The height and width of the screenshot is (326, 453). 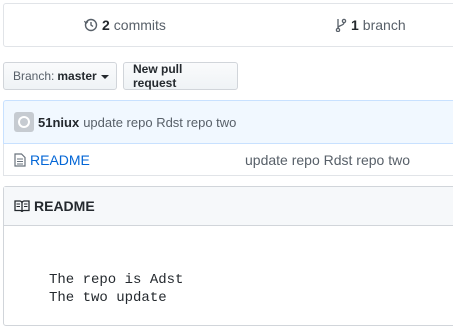 I want to click on branch-select-button: Branch: master, so click(x=60, y=76).